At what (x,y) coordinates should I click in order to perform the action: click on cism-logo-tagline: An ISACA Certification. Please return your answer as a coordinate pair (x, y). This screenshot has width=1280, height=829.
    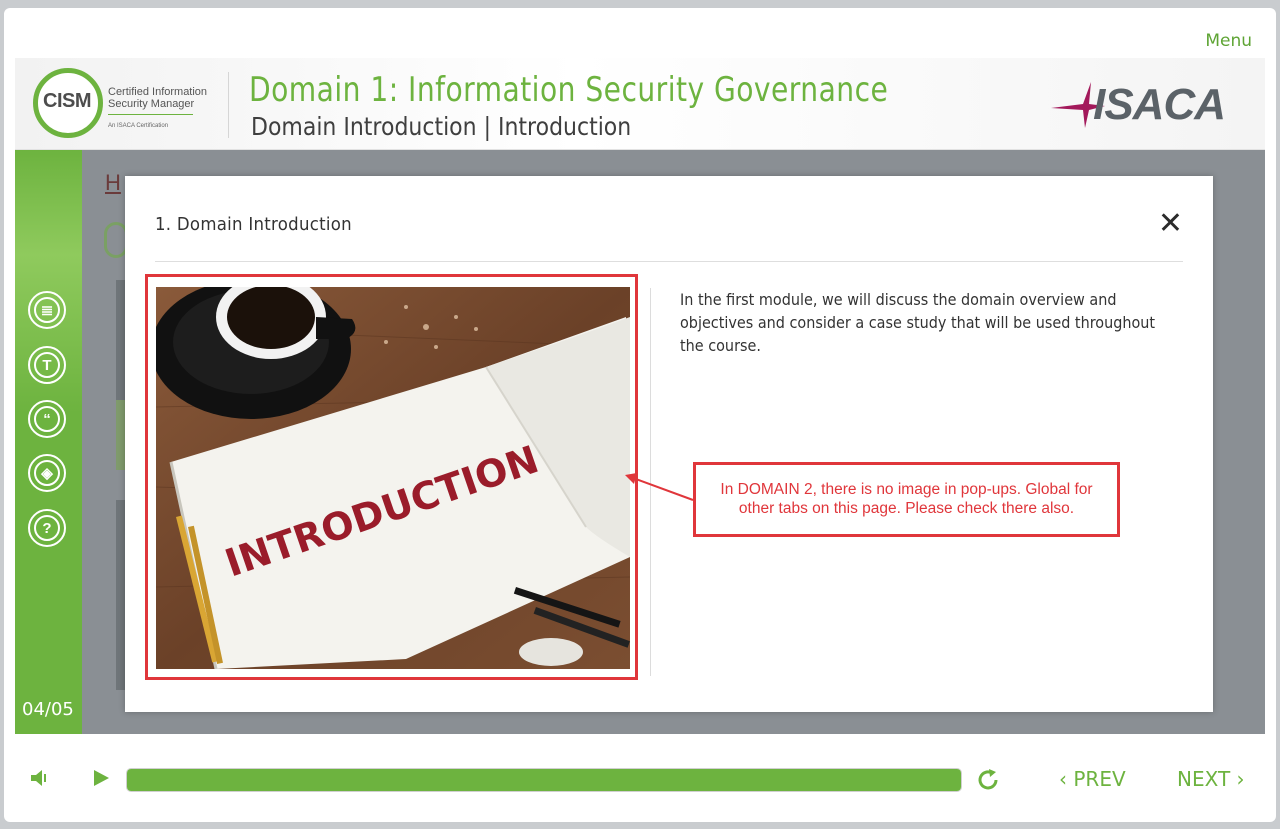
    Looking at the image, I should click on (138, 126).